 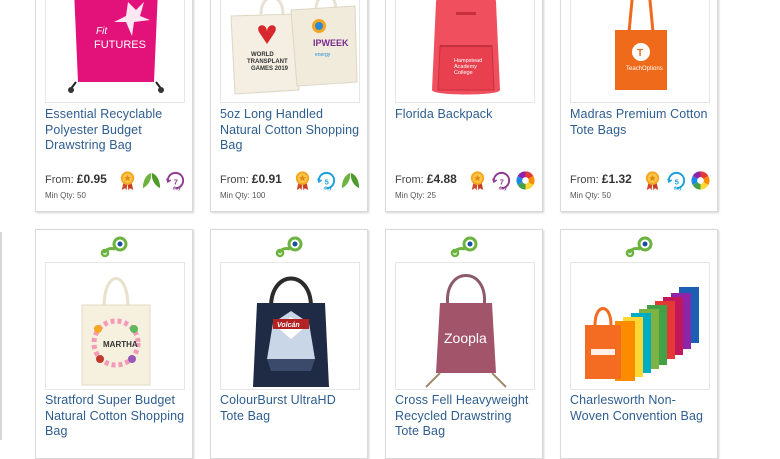 I want to click on svg-text: Fit, so click(x=102, y=31).